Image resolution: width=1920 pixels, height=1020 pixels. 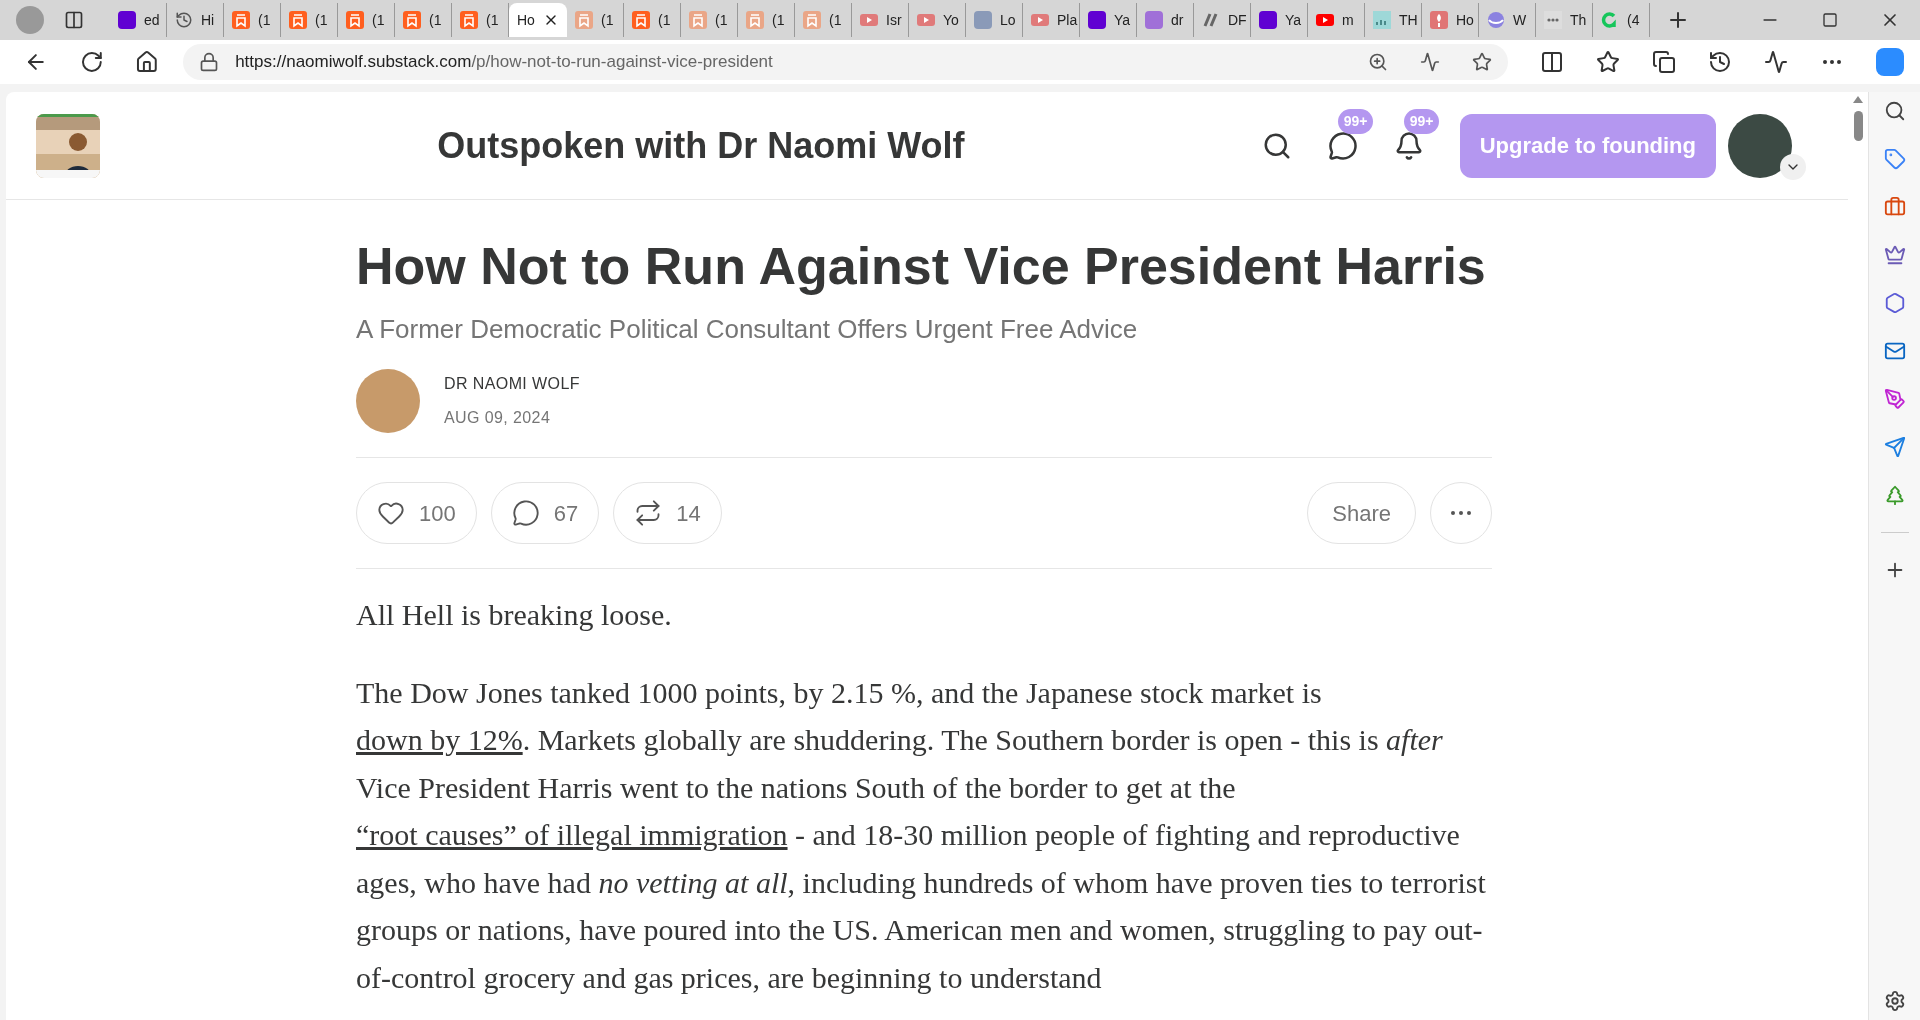 What do you see at coordinates (1520, 20) in the screenshot?
I see `tab-title: W` at bounding box center [1520, 20].